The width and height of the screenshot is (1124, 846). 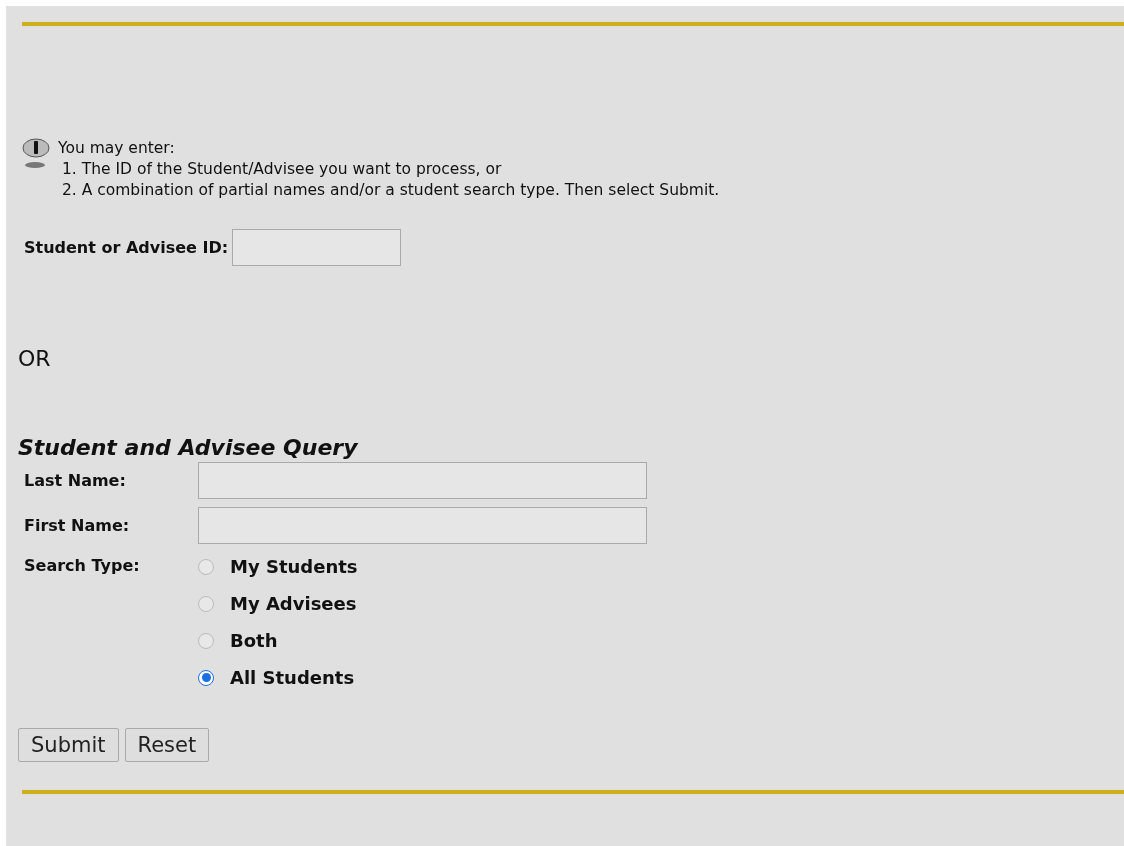 I want to click on field-label: First Name:, so click(x=77, y=525).